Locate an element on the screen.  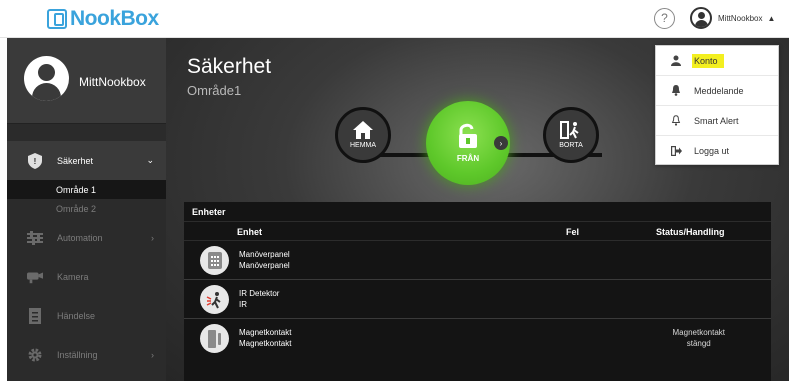
shield-icon: ! is located at coordinates (35, 160).